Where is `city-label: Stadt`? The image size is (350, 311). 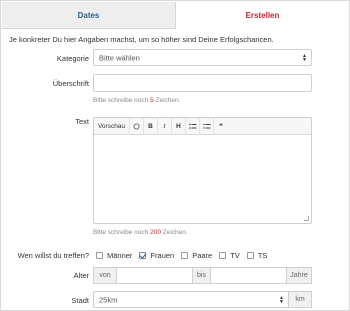
city-label: Stadt is located at coordinates (80, 300).